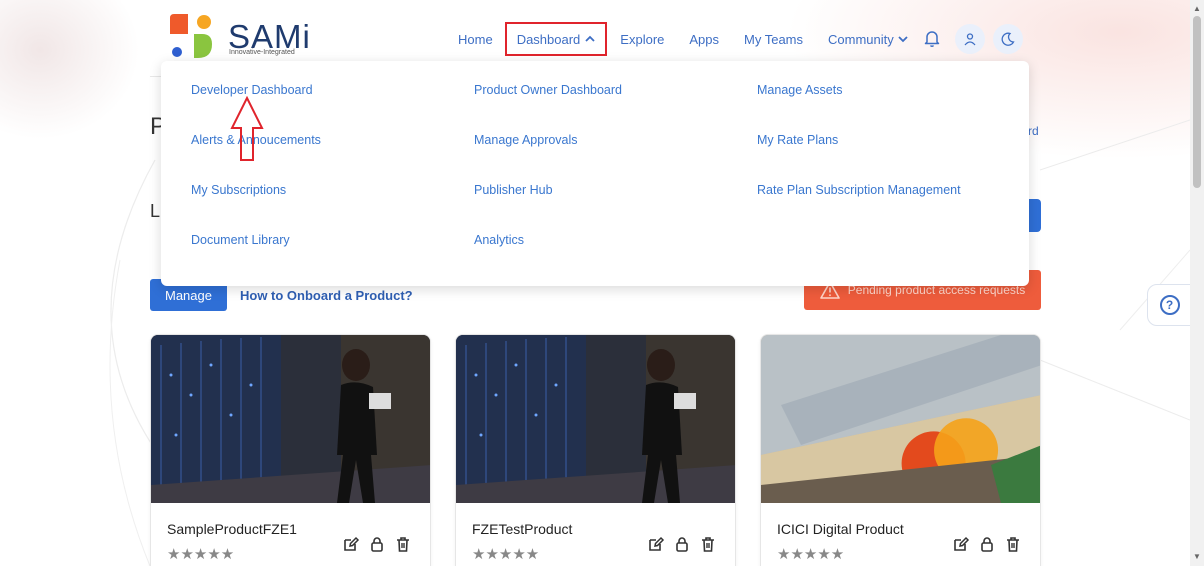 The width and height of the screenshot is (1204, 566). Describe the element at coordinates (704, 39) in the screenshot. I see `nav-apps: Apps` at that location.